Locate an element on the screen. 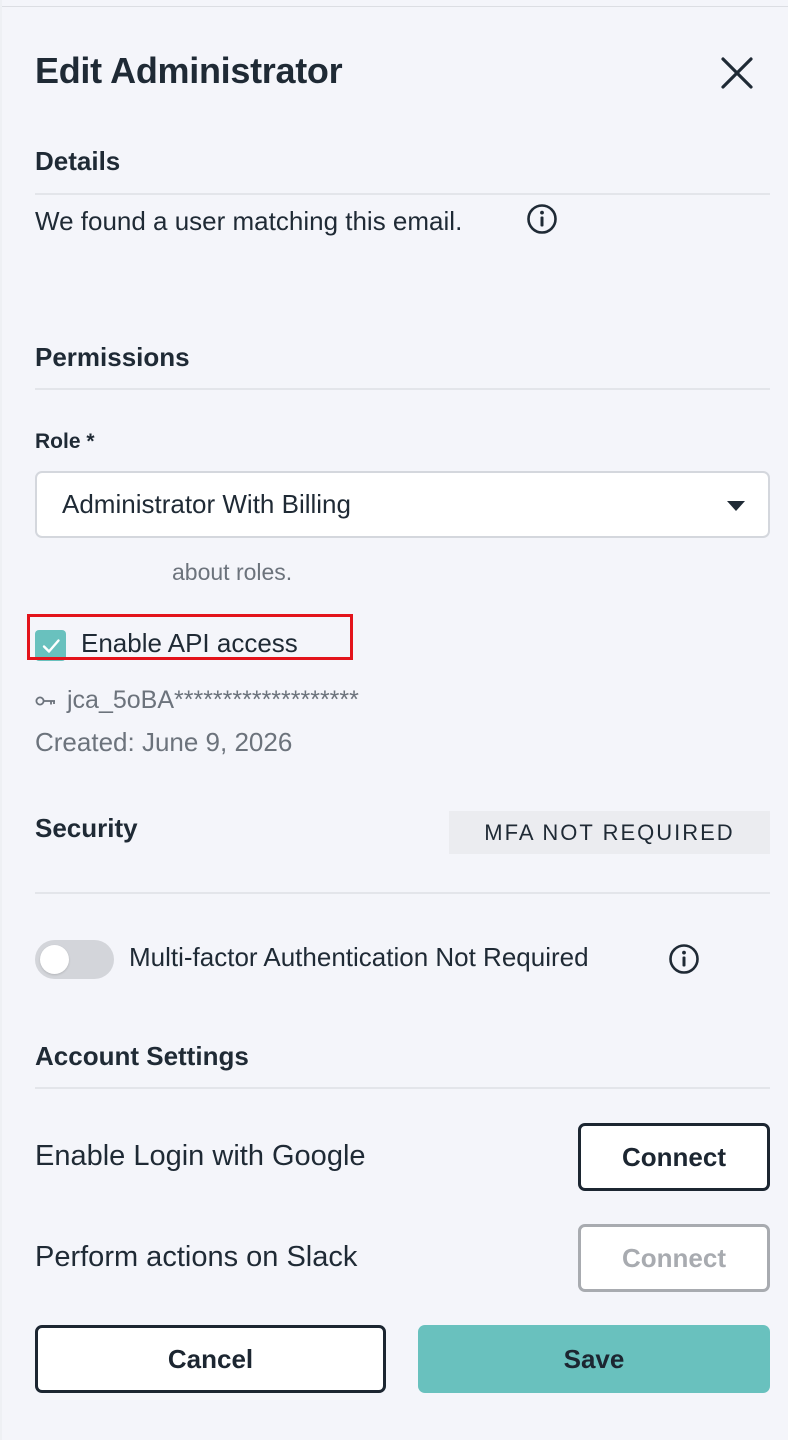 The height and width of the screenshot is (1440, 788). mfa-toggle-label: Multi-factor Authentication Not Required is located at coordinates (359, 957).